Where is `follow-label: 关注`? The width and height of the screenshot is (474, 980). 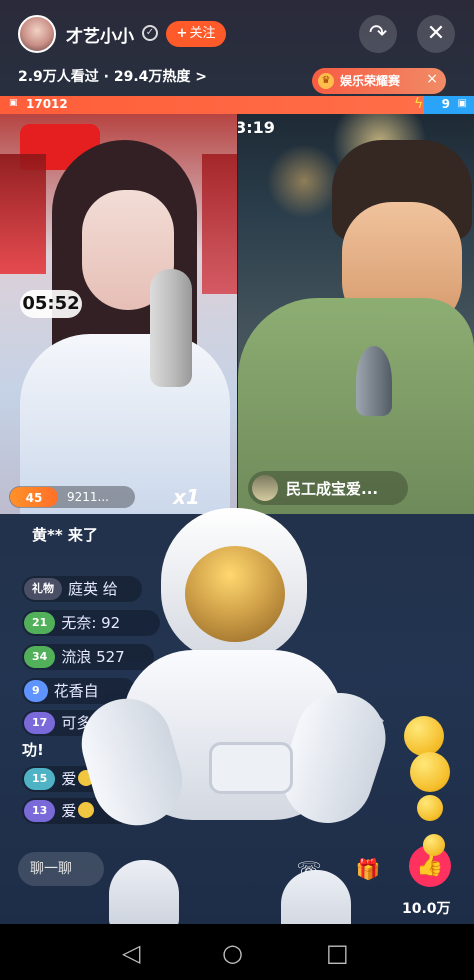
follow-label: 关注 is located at coordinates (202, 33).